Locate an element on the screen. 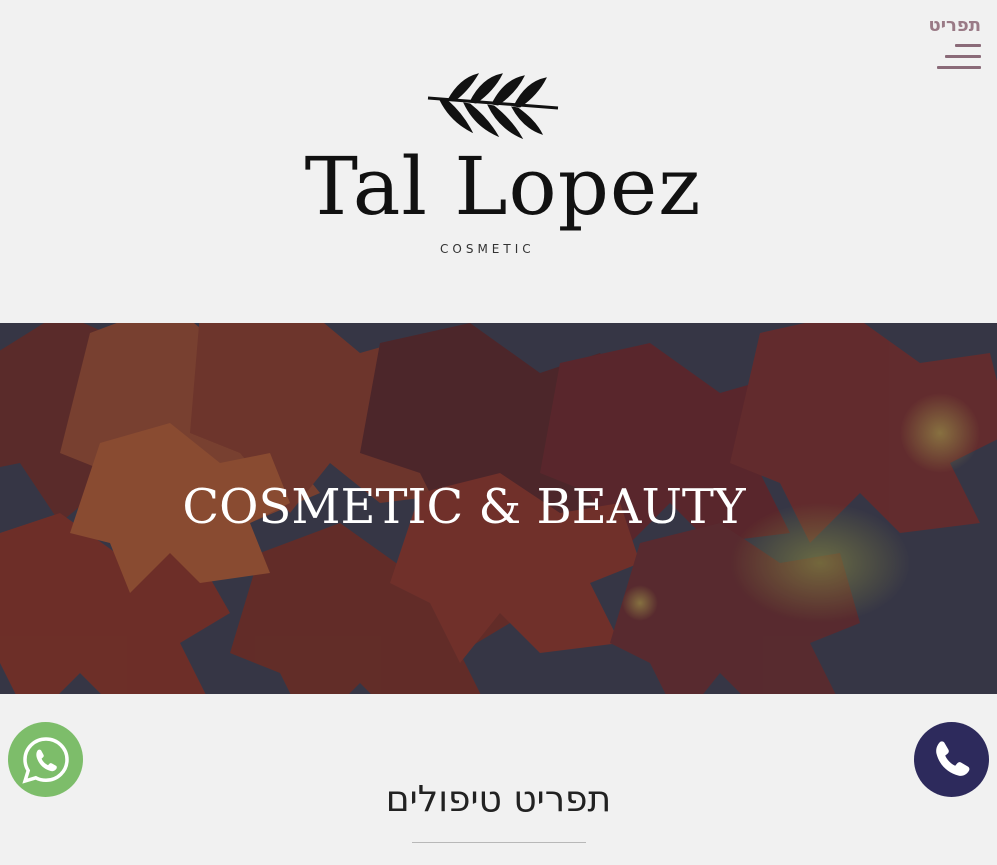 The image size is (997, 865). site-logo: Tal Lopez COSMETIC is located at coordinates (503, 165).